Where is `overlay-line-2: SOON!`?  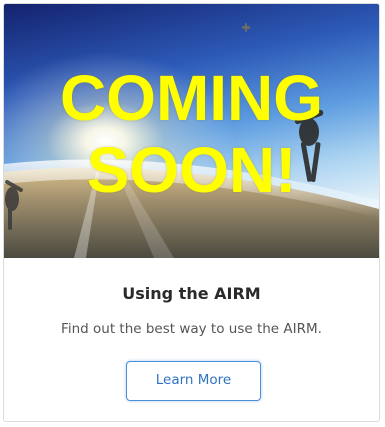
overlay-line-2: SOON! is located at coordinates (191, 170).